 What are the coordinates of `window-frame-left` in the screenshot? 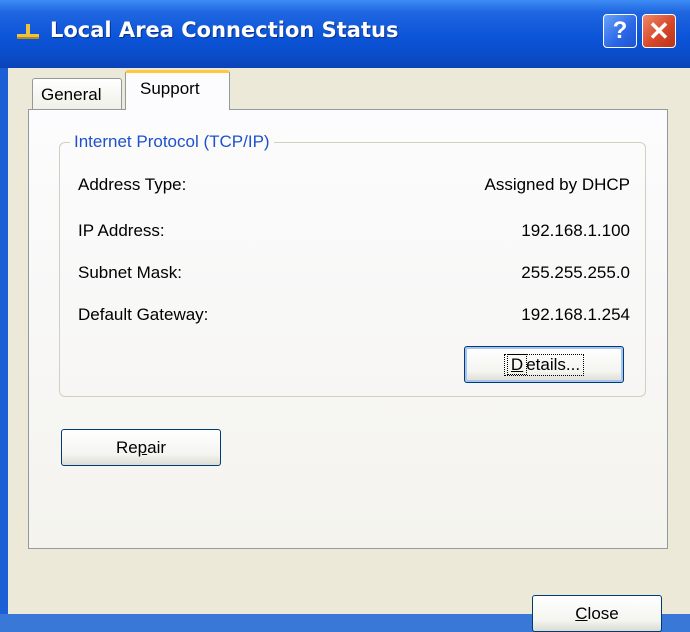 It's located at (4, 341).